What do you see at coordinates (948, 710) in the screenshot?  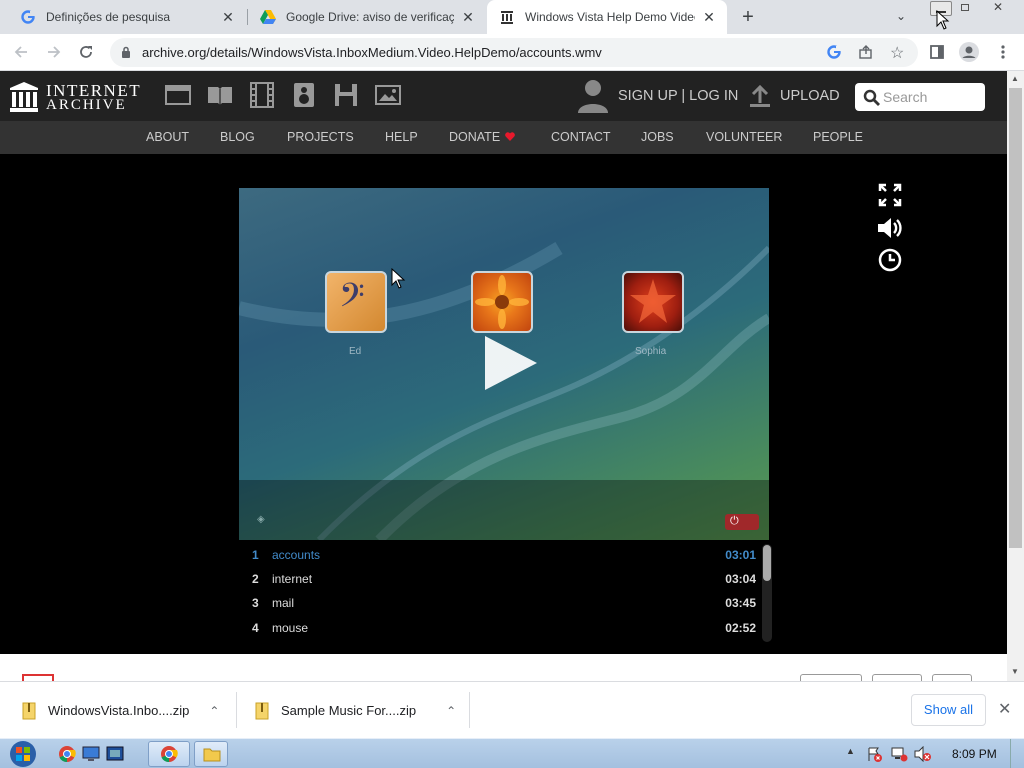 I see `show-all-button: Show all` at bounding box center [948, 710].